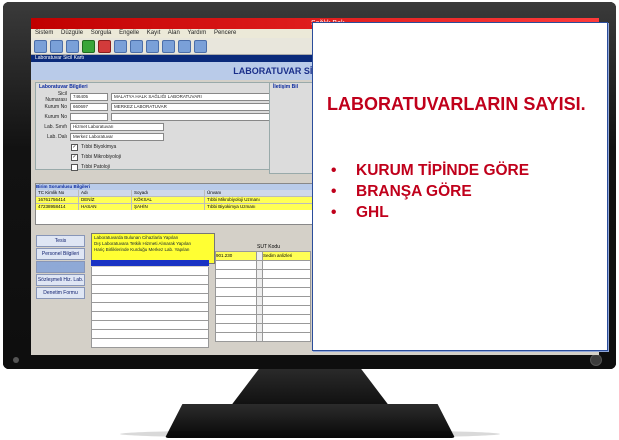 This screenshot has height=440, width=619. What do you see at coordinates (89, 97) in the screenshot?
I see `sicil-number-field: 746405` at bounding box center [89, 97].